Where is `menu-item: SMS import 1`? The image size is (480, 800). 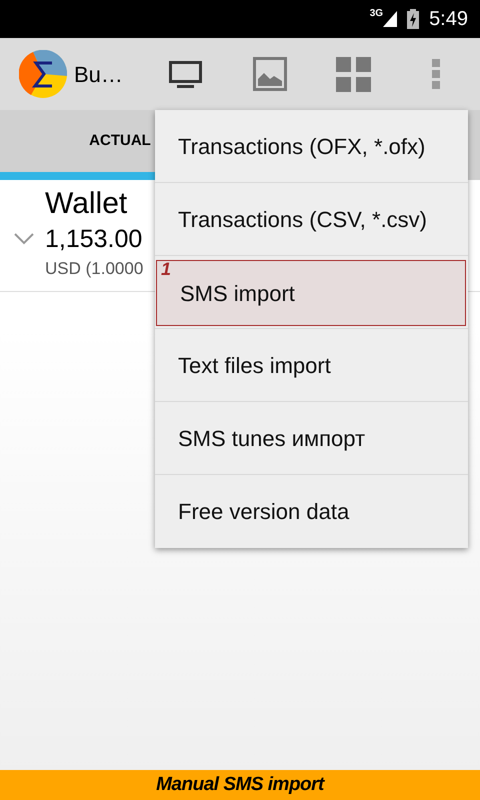
menu-item: SMS import 1 is located at coordinates (311, 293).